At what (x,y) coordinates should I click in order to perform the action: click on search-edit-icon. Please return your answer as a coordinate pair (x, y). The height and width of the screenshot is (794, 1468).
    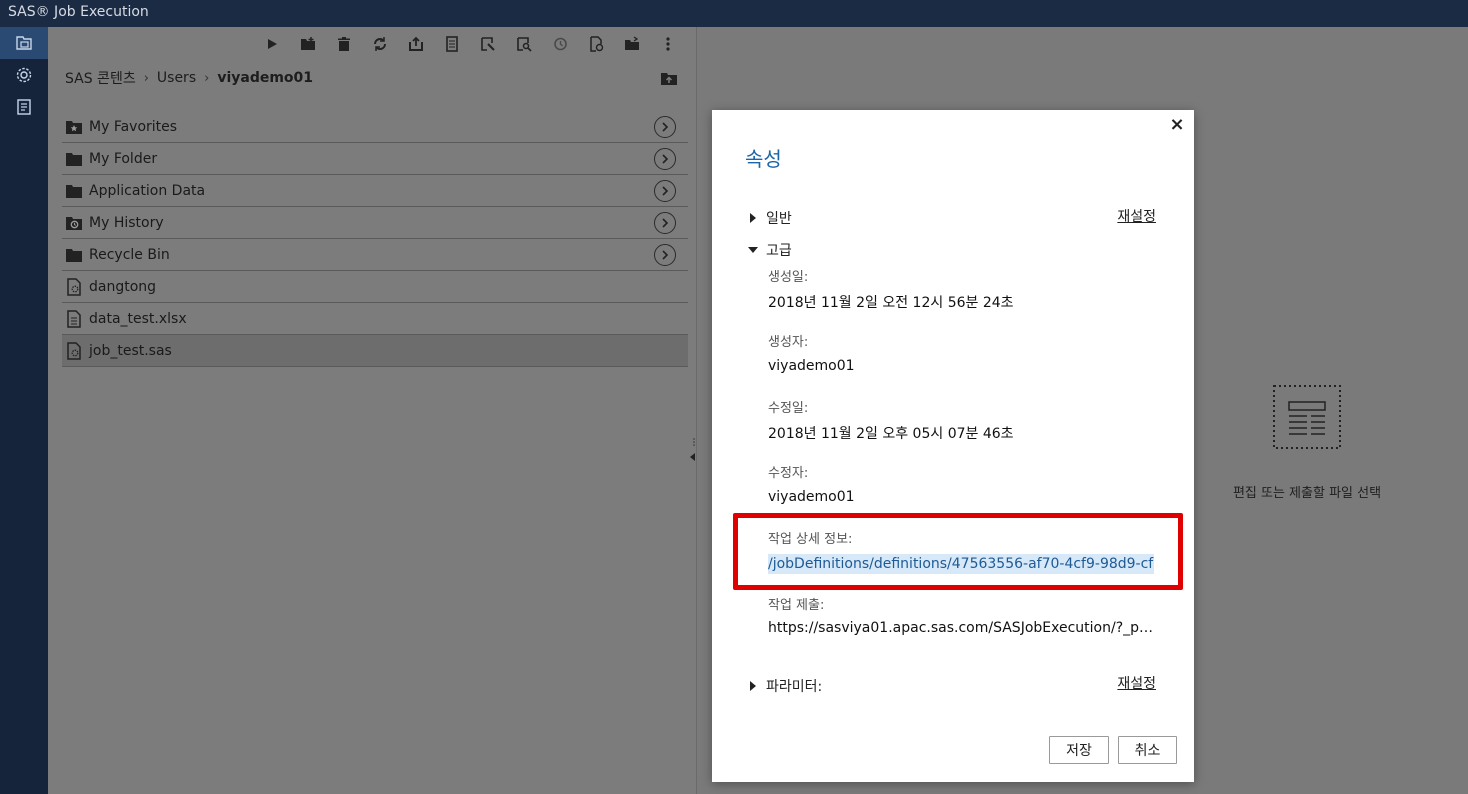
    Looking at the image, I should click on (524, 44).